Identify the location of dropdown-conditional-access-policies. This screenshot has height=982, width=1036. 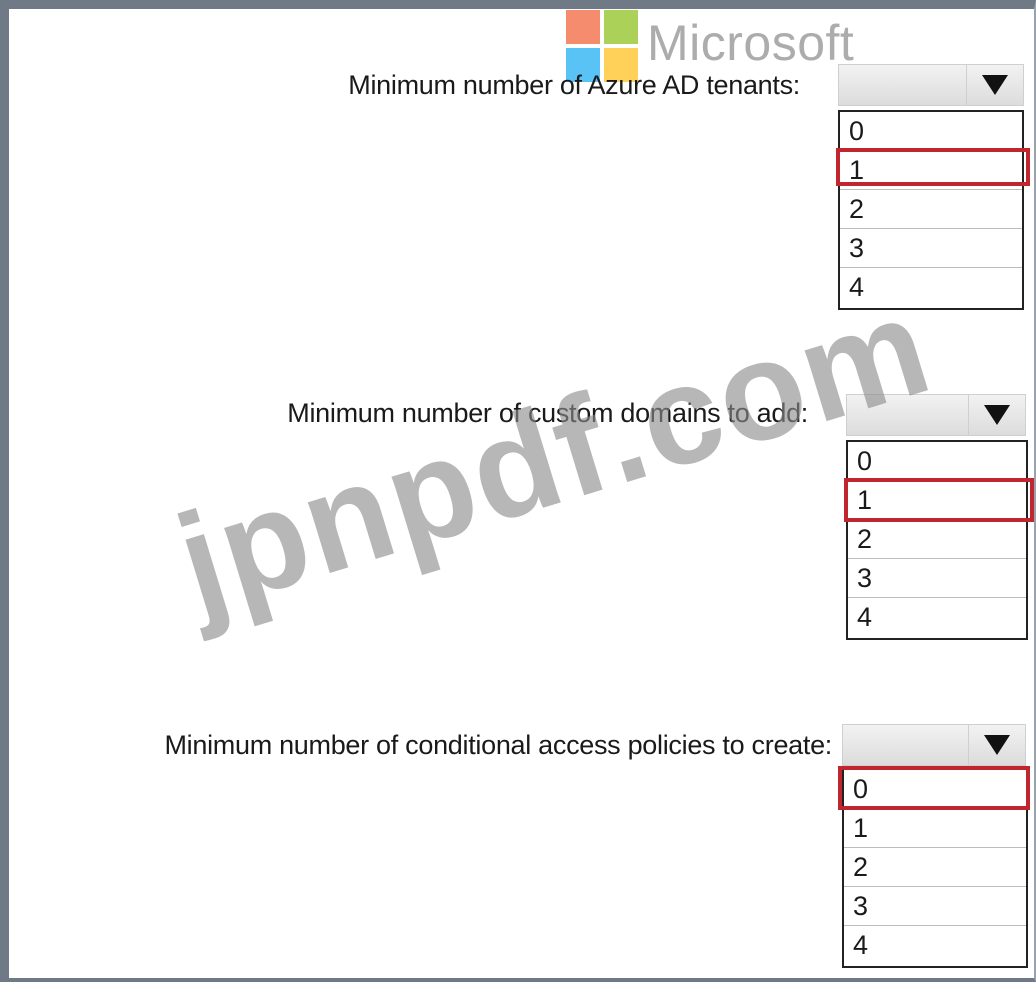
(934, 745).